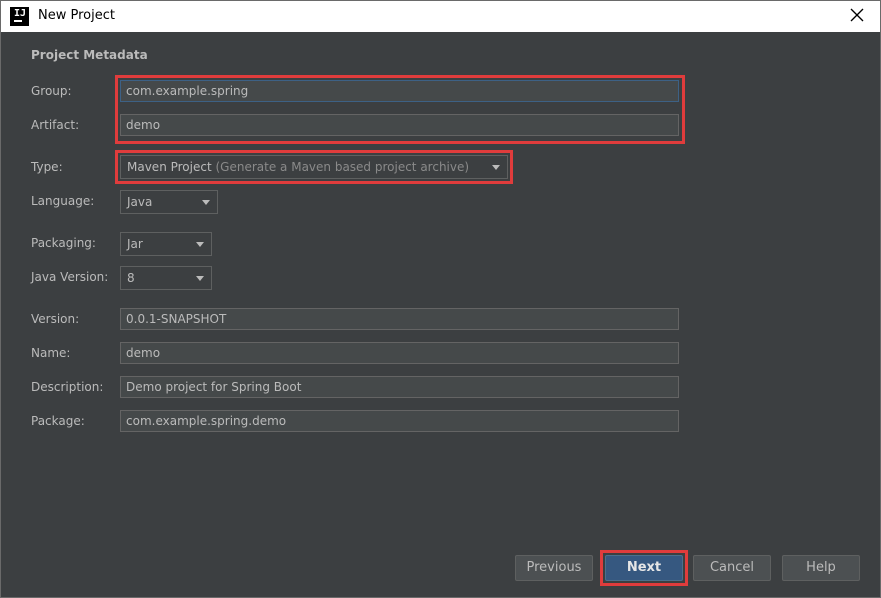 The height and width of the screenshot is (598, 881). I want to click on language-dropdown: Java, so click(169, 202).